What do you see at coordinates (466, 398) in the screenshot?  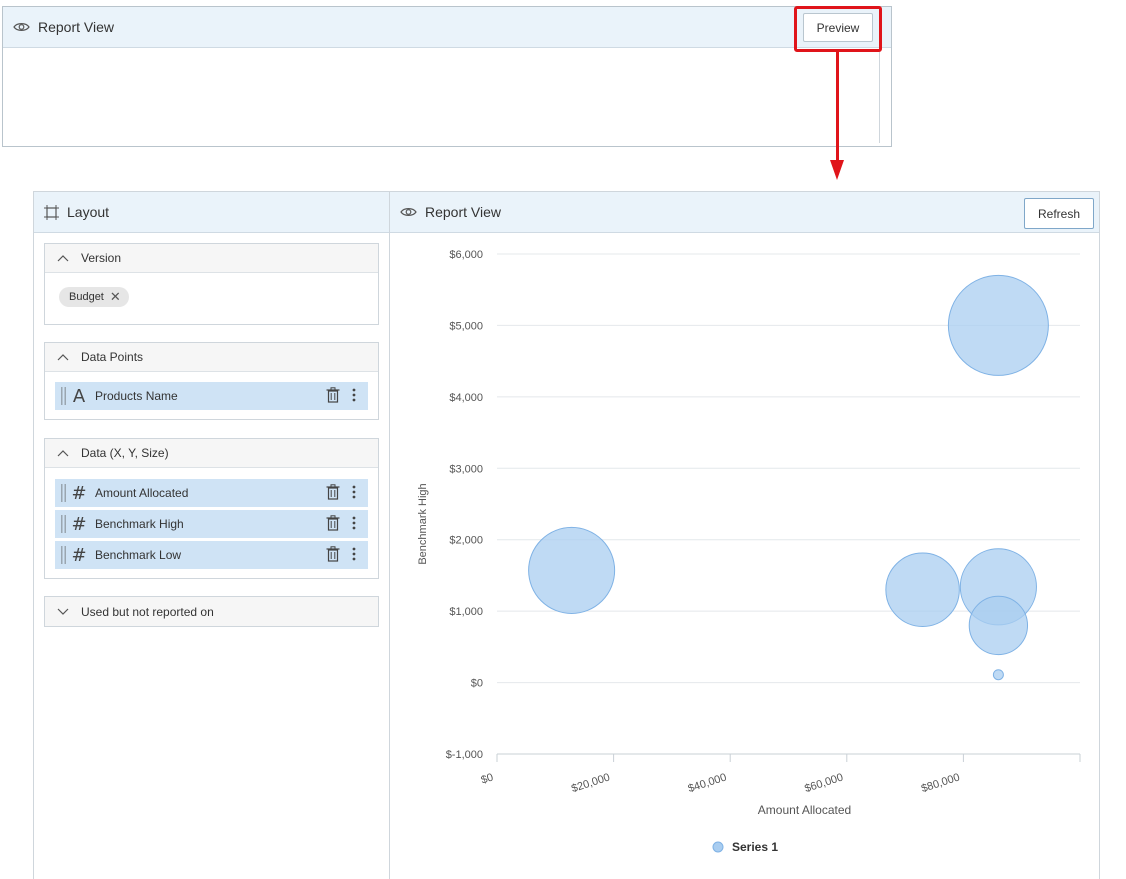 I see `y-tick-label: $4,000` at bounding box center [466, 398].